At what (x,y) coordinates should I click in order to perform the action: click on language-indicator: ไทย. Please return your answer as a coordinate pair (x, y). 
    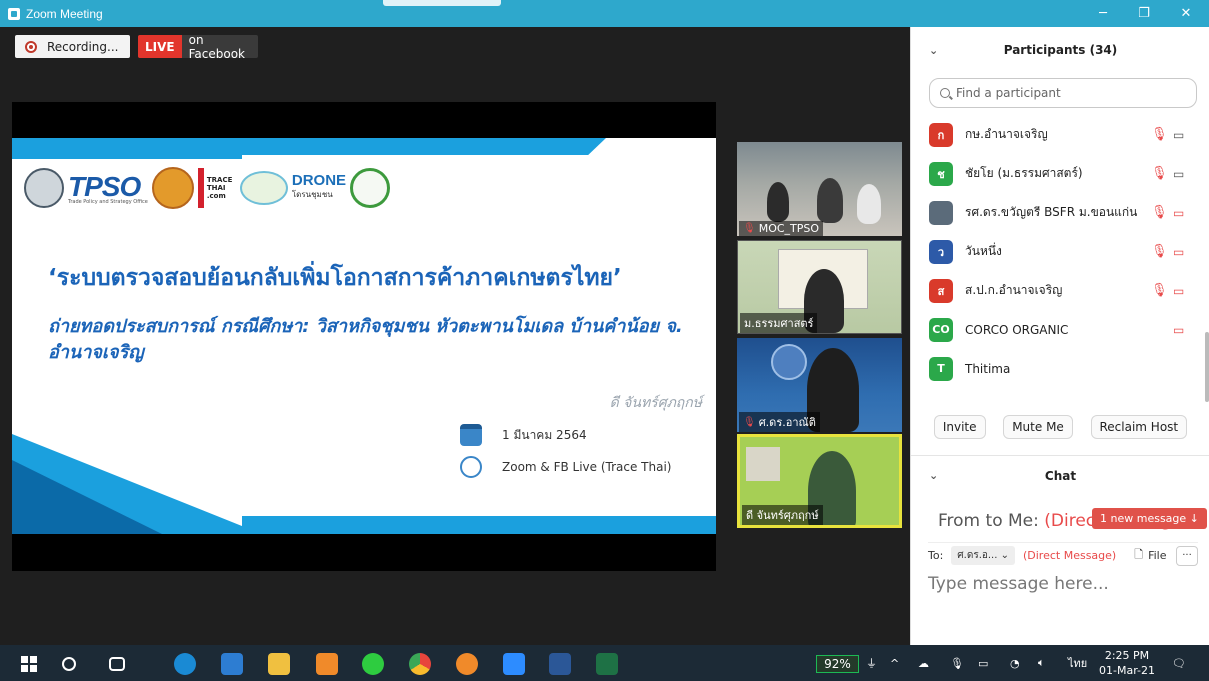
    Looking at the image, I should click on (1077, 663).